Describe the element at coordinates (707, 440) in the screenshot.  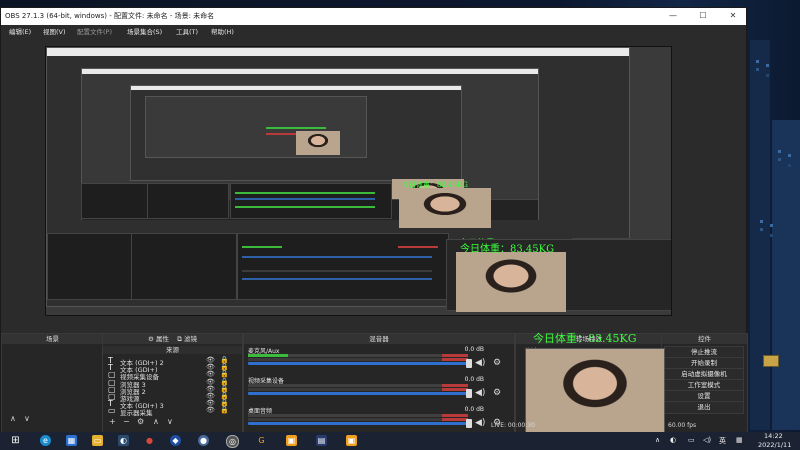
I see `volume-icon: ◁)` at that location.